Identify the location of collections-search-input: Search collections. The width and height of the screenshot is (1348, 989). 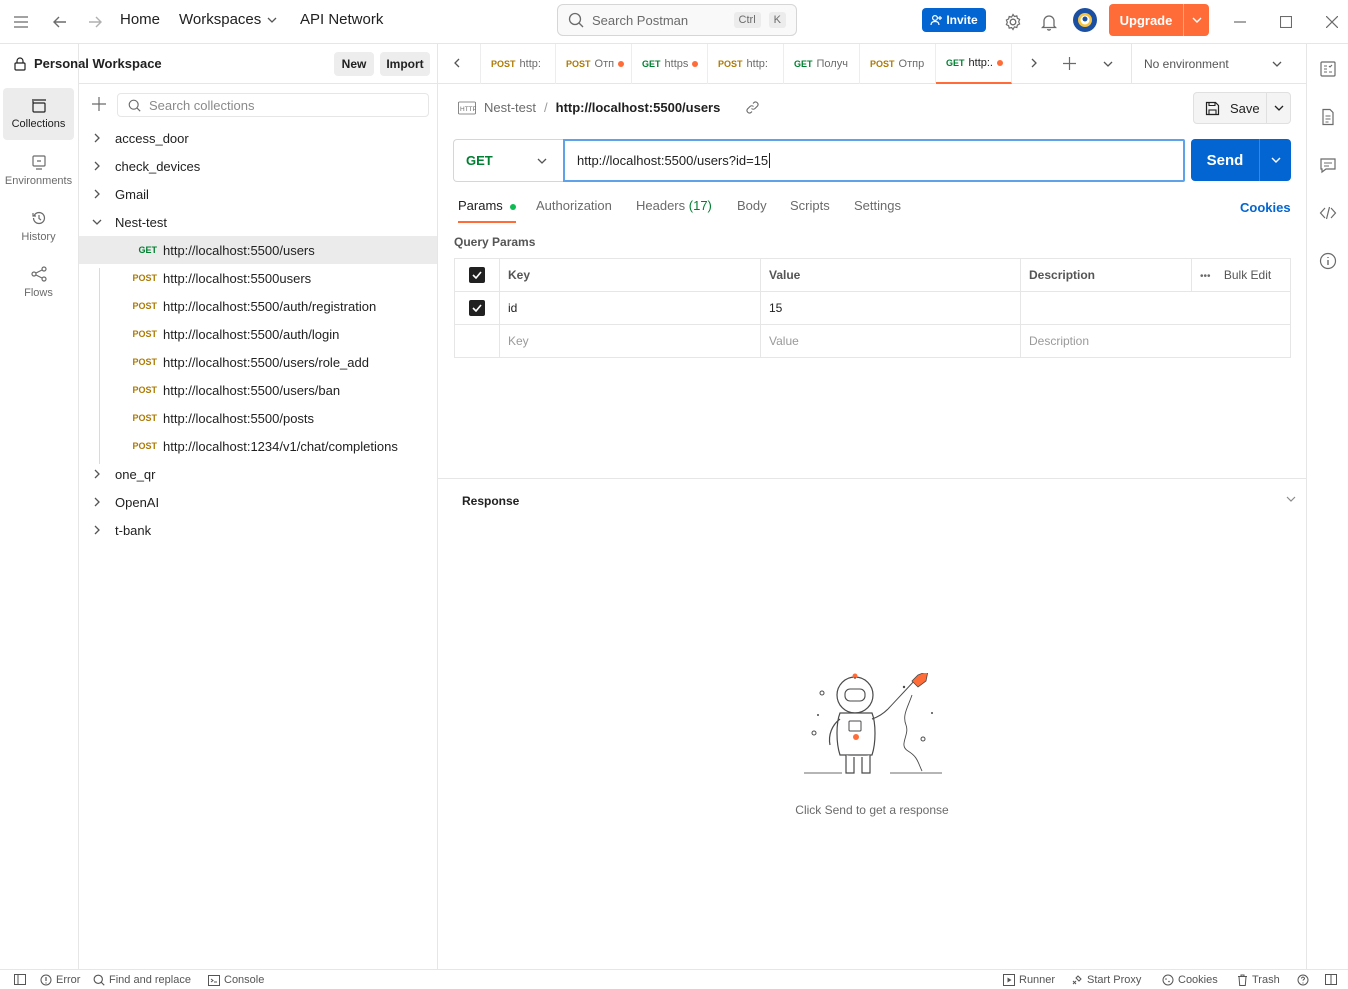
(273, 105).